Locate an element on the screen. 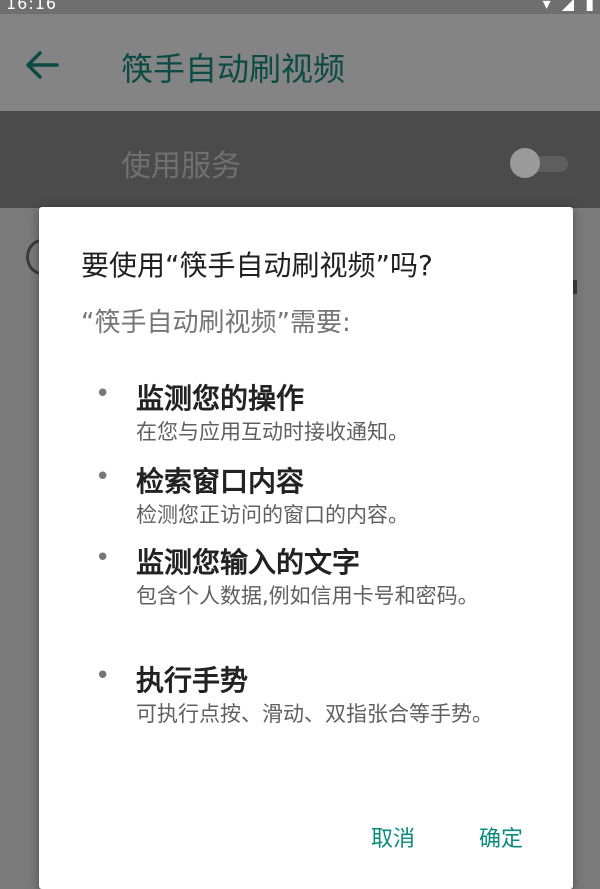 The image size is (600, 889). use-service-row: 使用服务 is located at coordinates (300, 159).